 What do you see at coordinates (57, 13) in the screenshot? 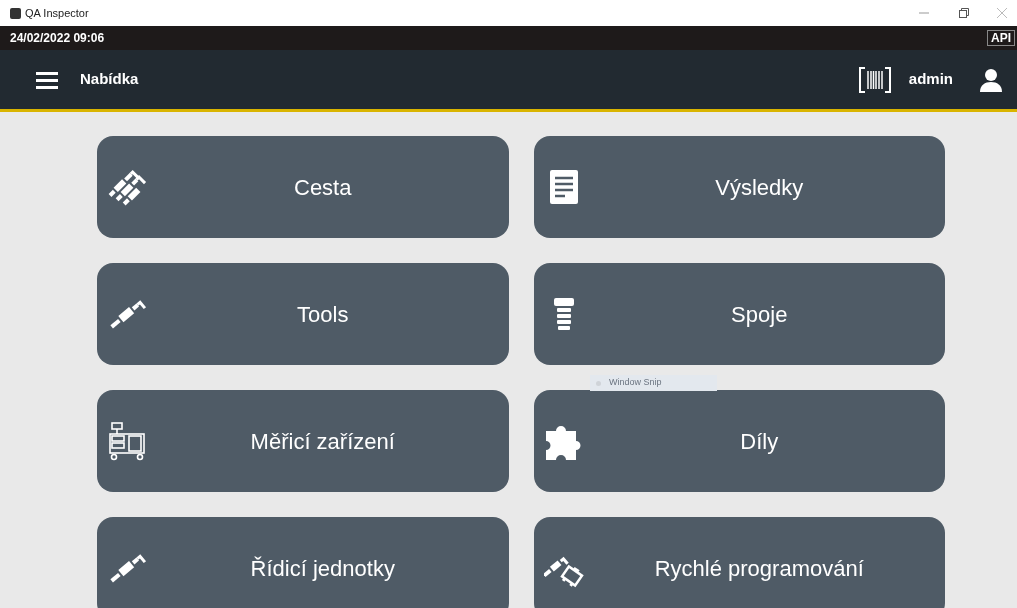
I see `window-title: QA Inspector` at bounding box center [57, 13].